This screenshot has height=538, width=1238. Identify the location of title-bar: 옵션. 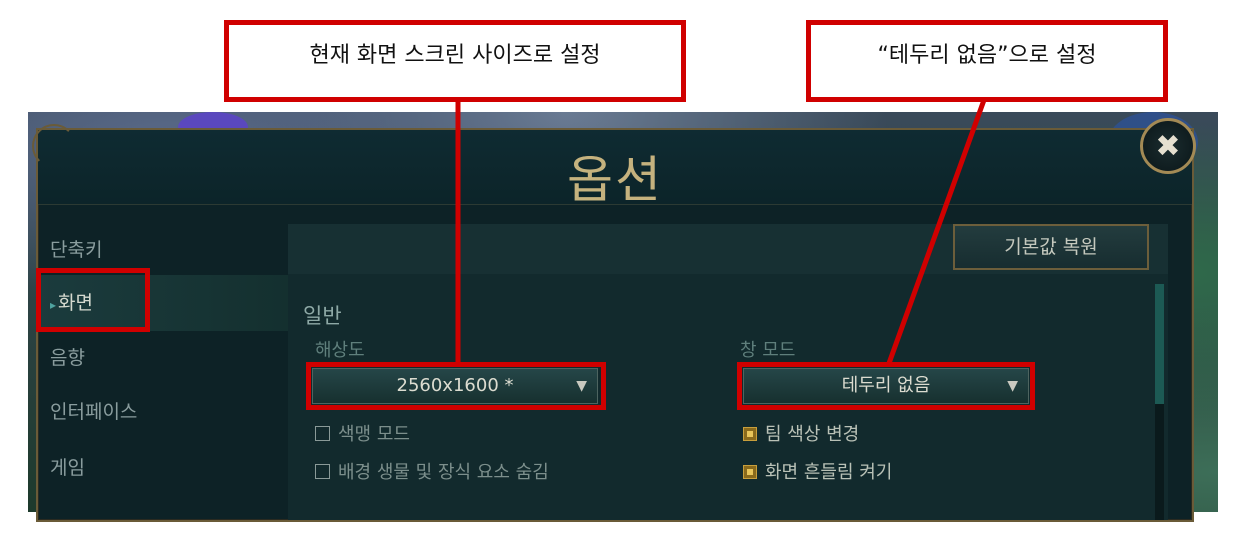
(615, 169).